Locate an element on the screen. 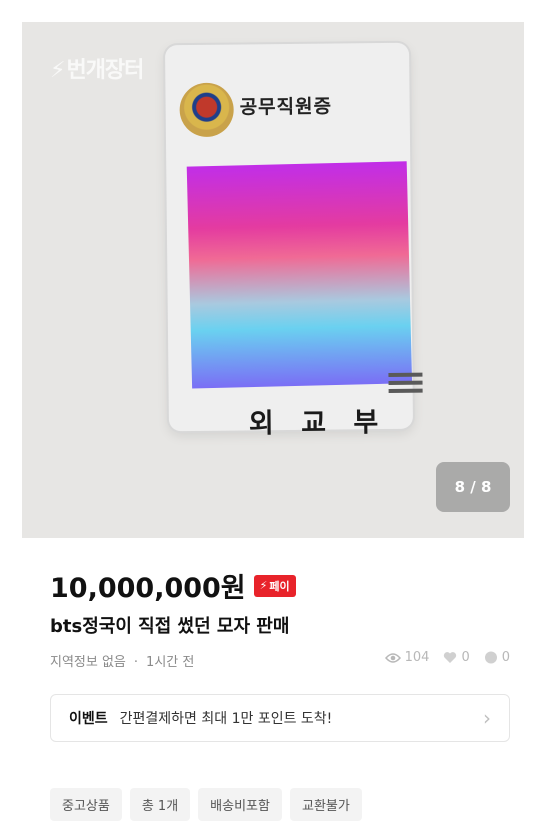 This screenshot has width=550, height=829. tag-chip: 중고상품 is located at coordinates (86, 804).